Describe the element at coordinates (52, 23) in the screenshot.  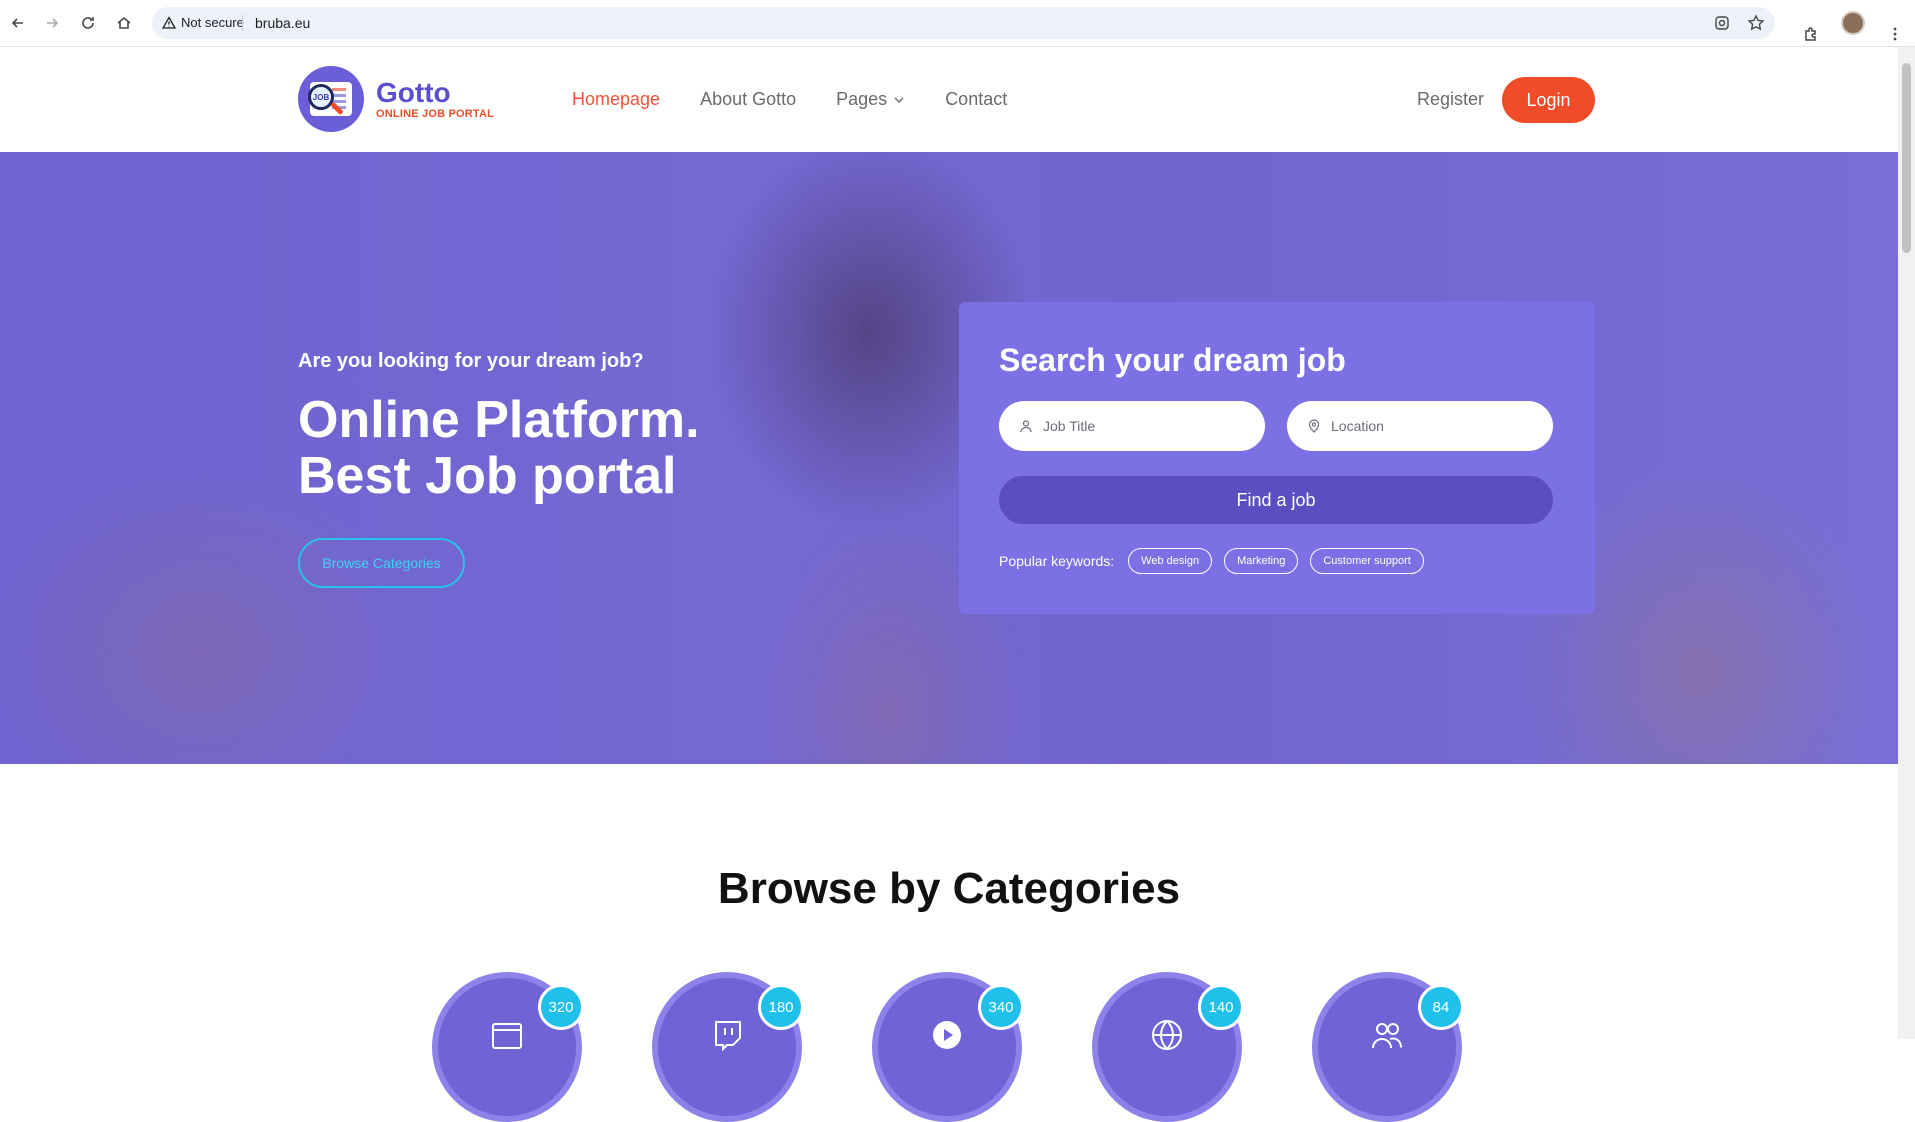
I see `forward-icon` at that location.